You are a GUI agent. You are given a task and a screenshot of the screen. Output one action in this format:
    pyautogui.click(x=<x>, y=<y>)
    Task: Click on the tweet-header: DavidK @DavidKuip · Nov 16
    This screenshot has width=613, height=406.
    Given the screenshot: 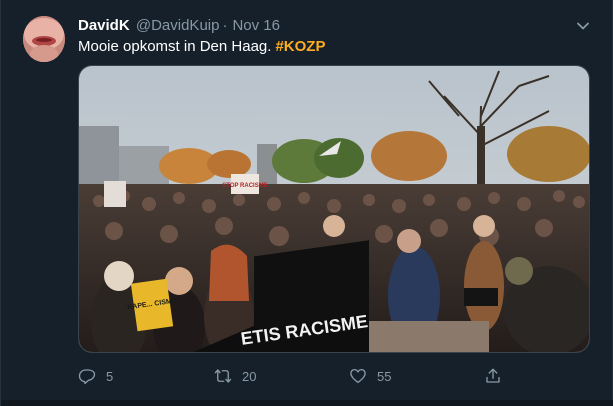 What is the action you would take?
    pyautogui.click(x=179, y=26)
    